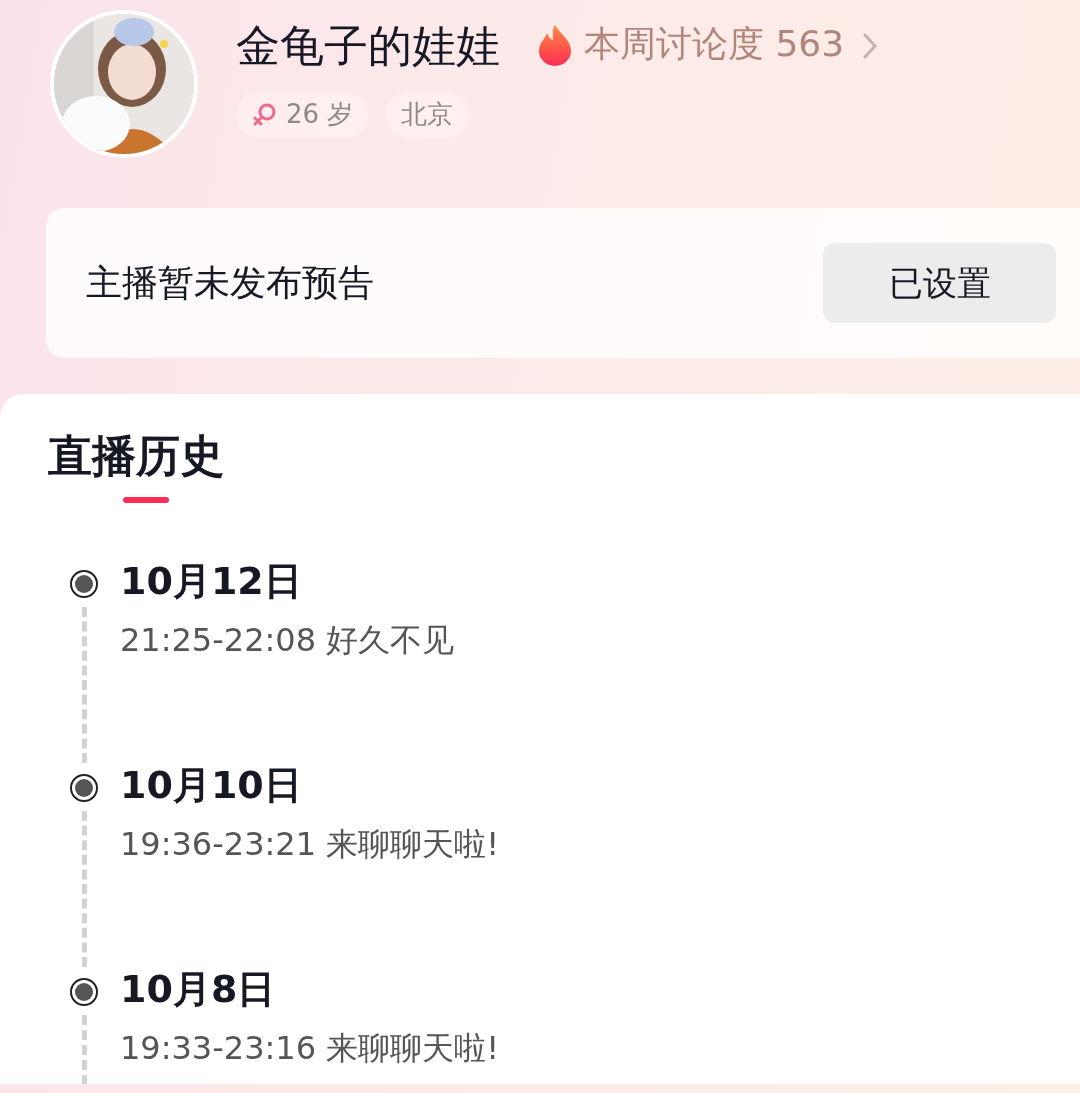  What do you see at coordinates (309, 845) in the screenshot?
I see `history-detail: 19:36-23:21 来聊聊天啦!` at bounding box center [309, 845].